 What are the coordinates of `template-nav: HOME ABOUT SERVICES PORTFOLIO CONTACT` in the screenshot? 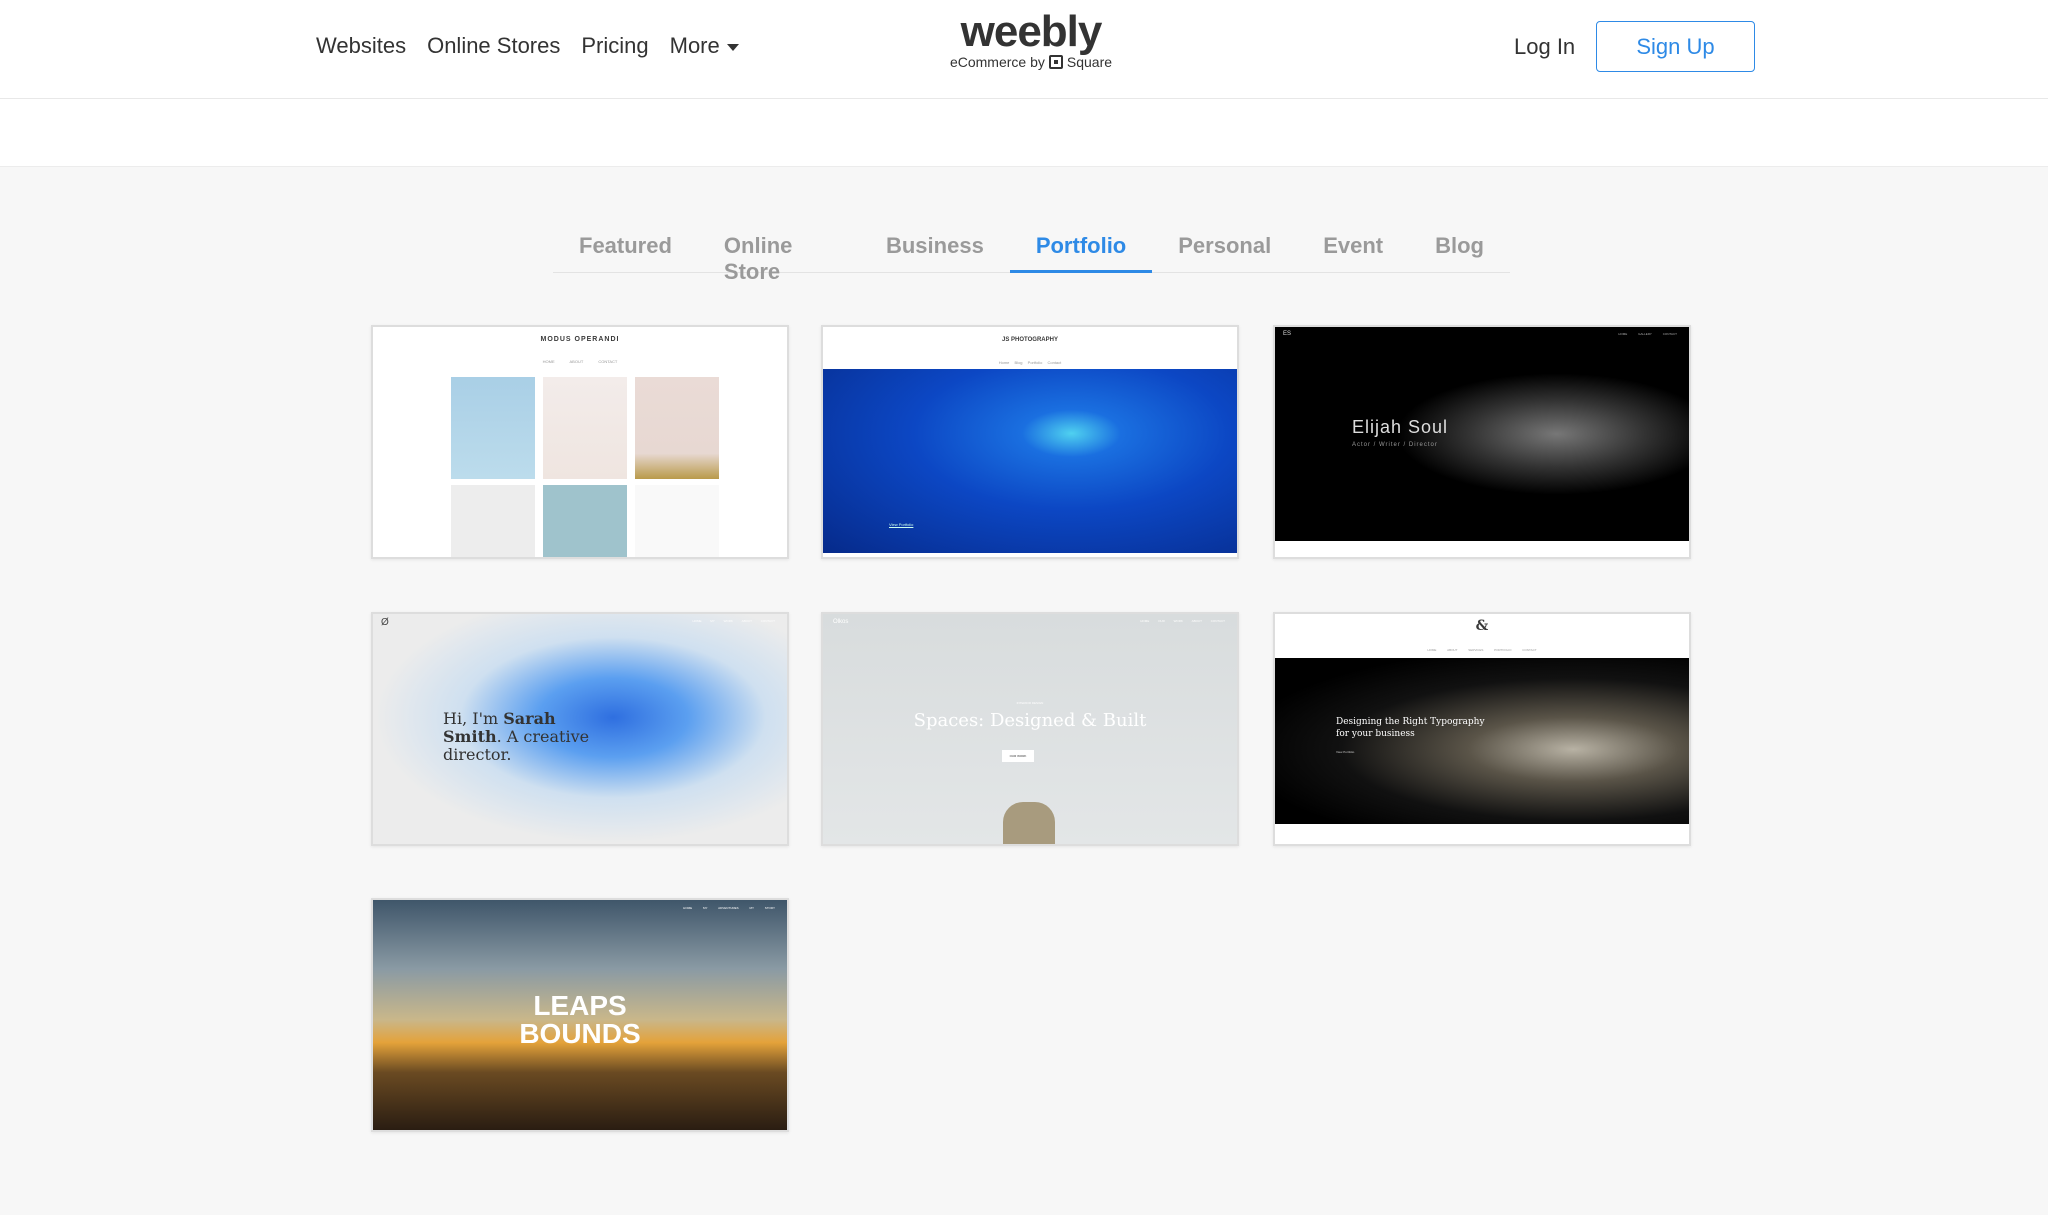 It's located at (1482, 650).